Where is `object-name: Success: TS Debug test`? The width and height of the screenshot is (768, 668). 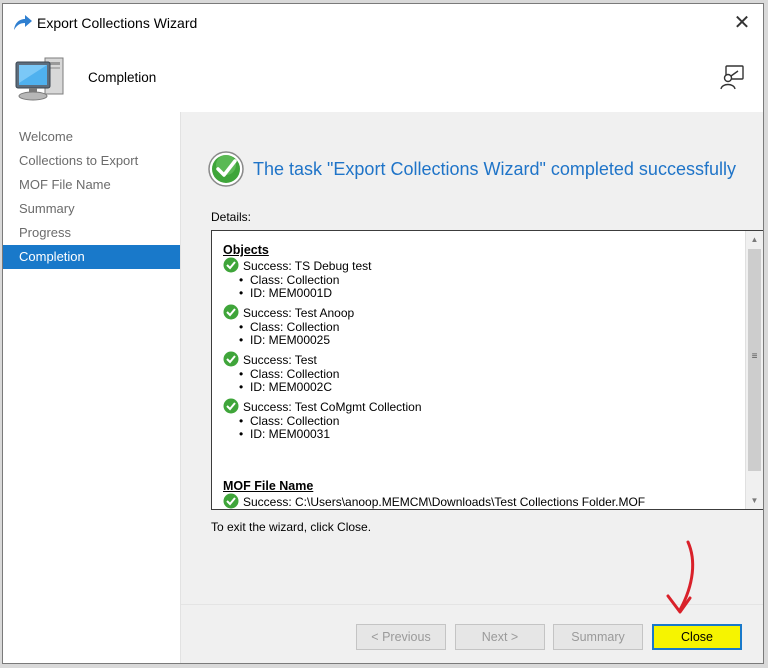
object-name: Success: TS Debug test is located at coordinates (307, 266).